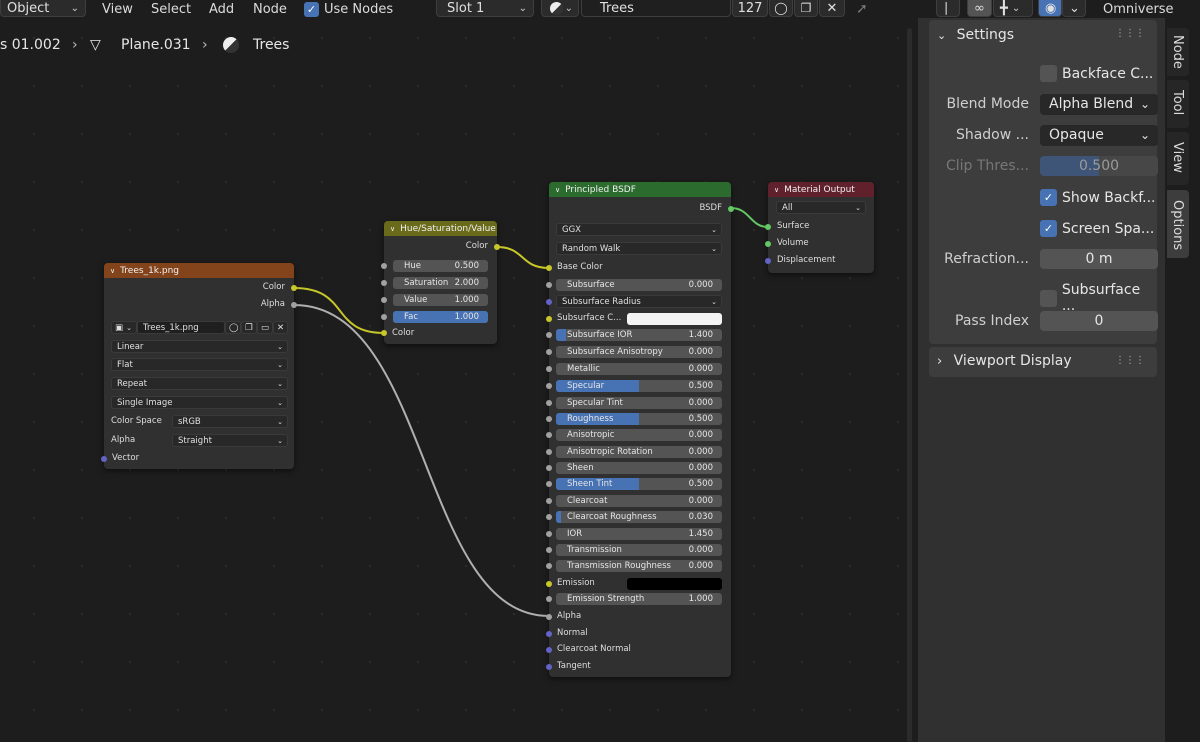  I want to click on viewport-display-header: › Viewport Display, so click(1004, 361).